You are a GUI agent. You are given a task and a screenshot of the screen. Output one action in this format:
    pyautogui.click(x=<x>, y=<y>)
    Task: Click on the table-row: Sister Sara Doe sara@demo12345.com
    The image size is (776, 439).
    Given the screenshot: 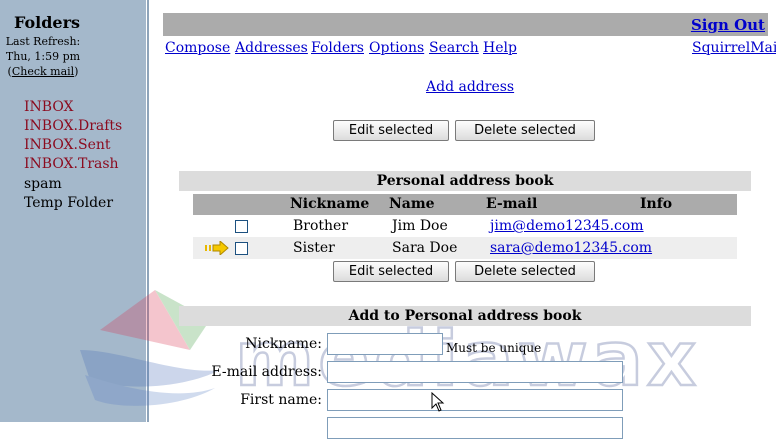 What is the action you would take?
    pyautogui.click(x=465, y=248)
    